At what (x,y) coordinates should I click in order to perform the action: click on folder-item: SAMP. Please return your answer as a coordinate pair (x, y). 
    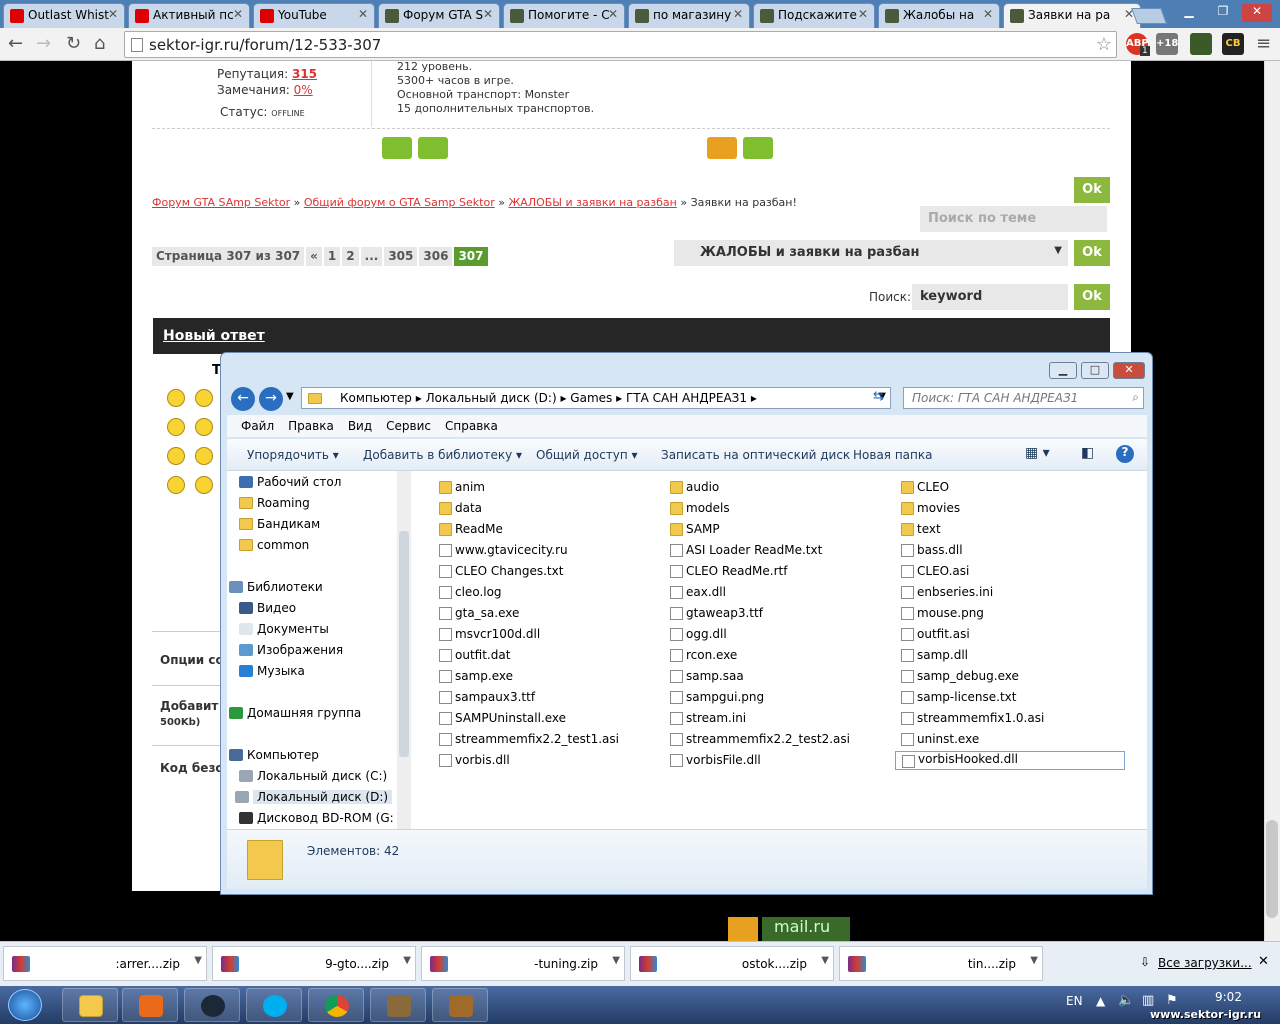
    Looking at the image, I should click on (695, 529).